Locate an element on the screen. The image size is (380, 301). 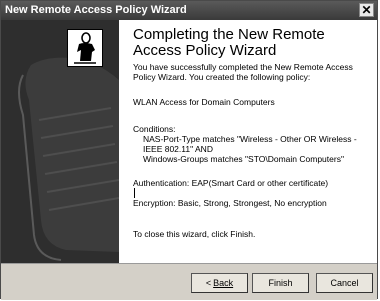
wizard-figure-icon is located at coordinates (85, 48).